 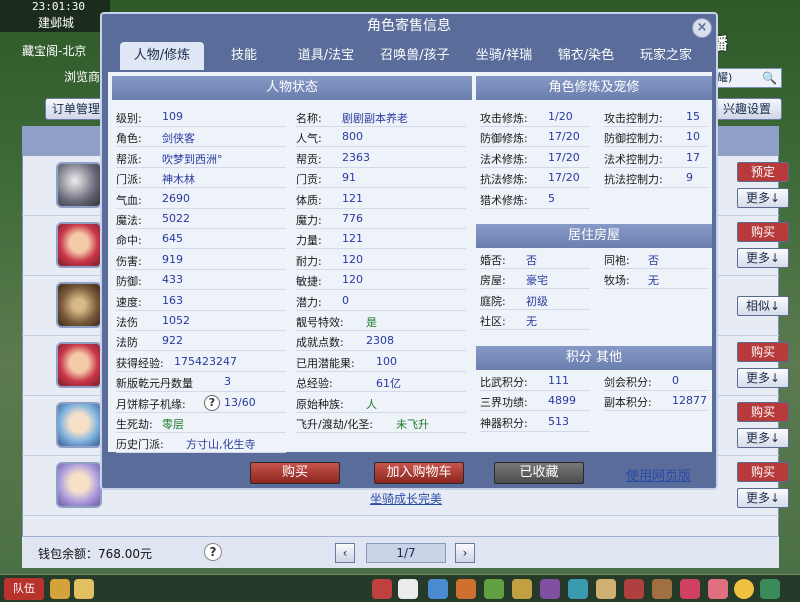 I want to click on stat-value: 否, so click(x=653, y=260).